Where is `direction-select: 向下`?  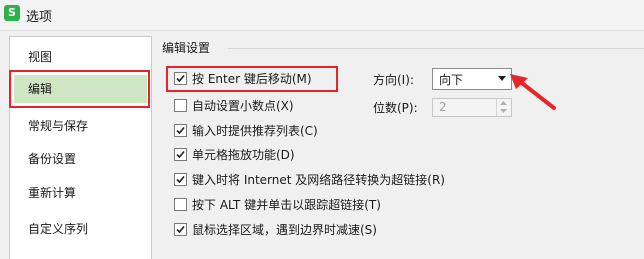 direction-select: 向下 is located at coordinates (472, 79).